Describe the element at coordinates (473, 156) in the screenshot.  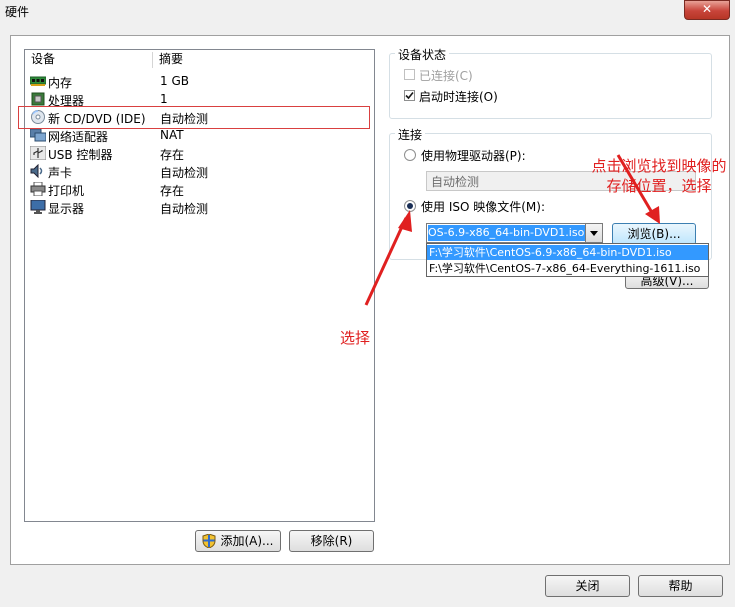
I see `physical-drive-label: 使用物理驱动器(P):` at that location.